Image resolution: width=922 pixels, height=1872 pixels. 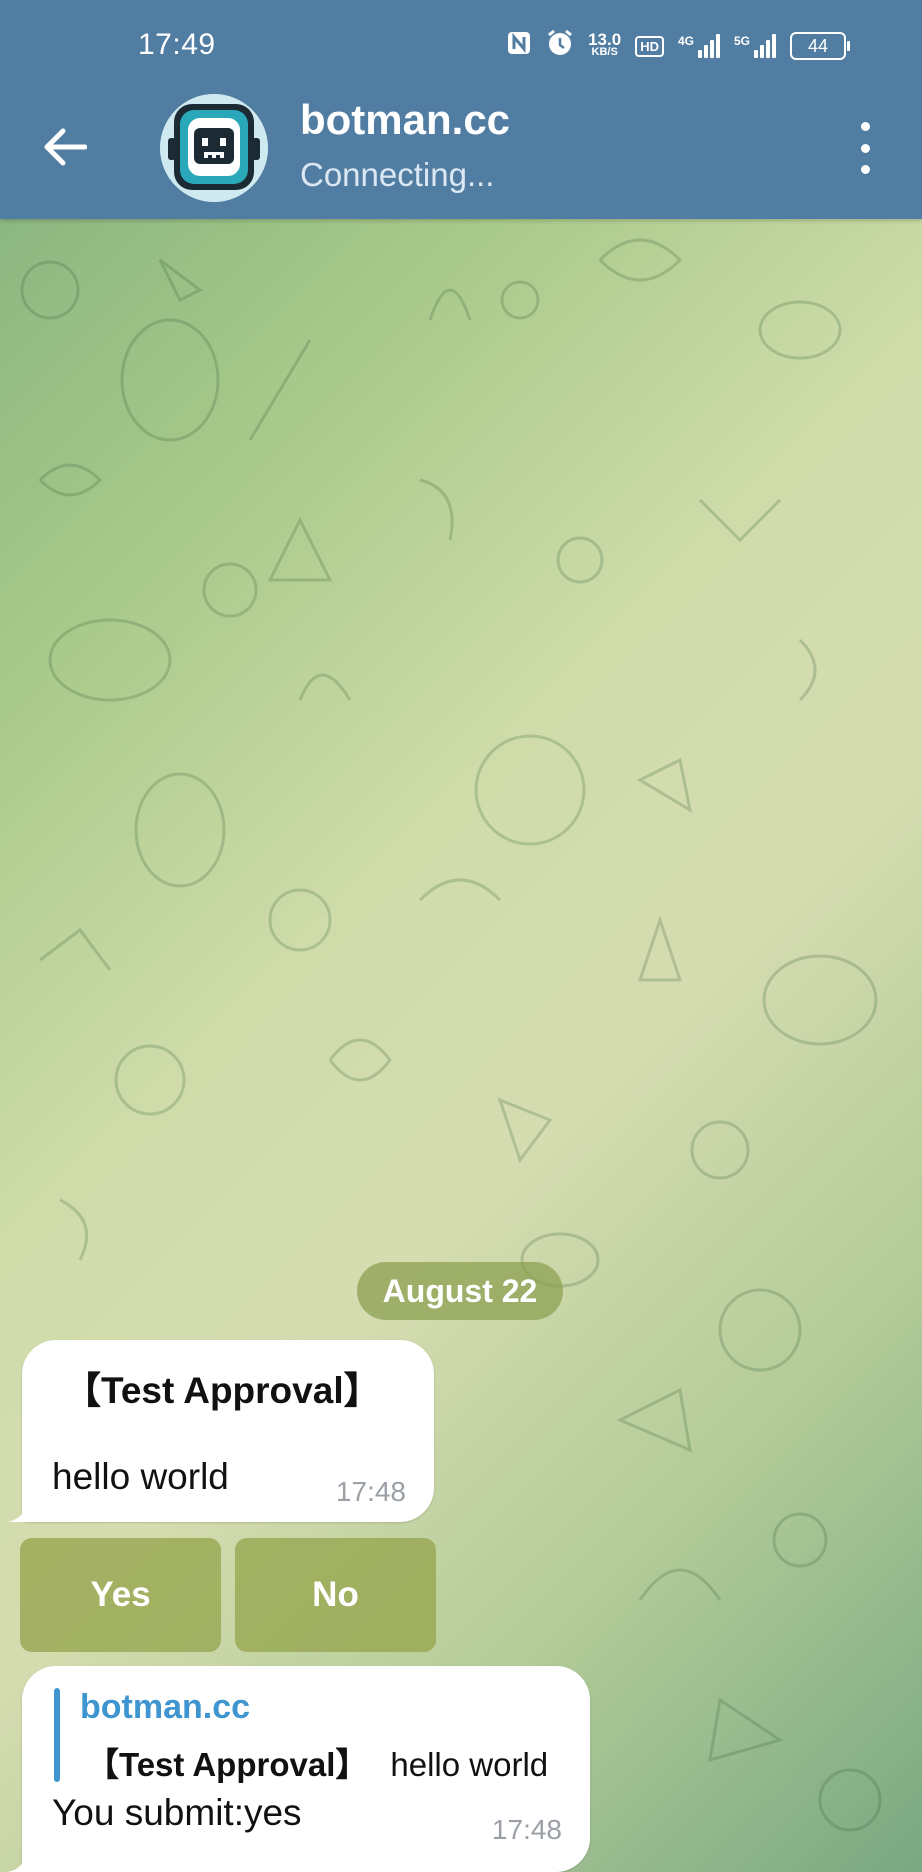 What do you see at coordinates (604, 52) in the screenshot?
I see `network-speed-unit: KB/S` at bounding box center [604, 52].